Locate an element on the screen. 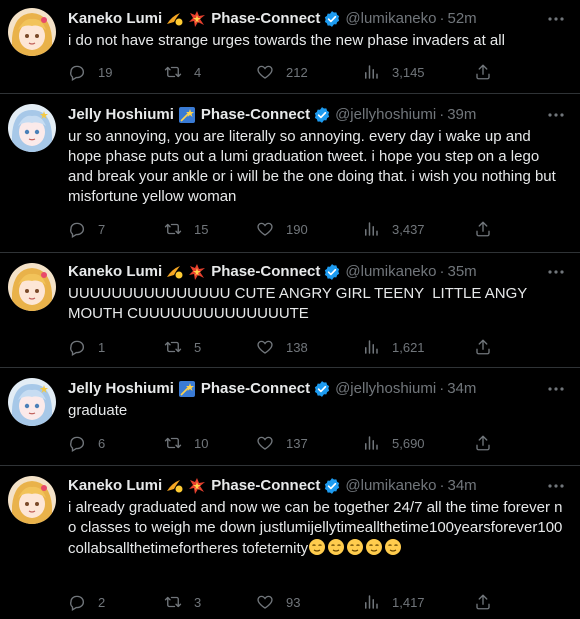 The width and height of the screenshot is (580, 619). retweet-button: 4 is located at coordinates (182, 72).